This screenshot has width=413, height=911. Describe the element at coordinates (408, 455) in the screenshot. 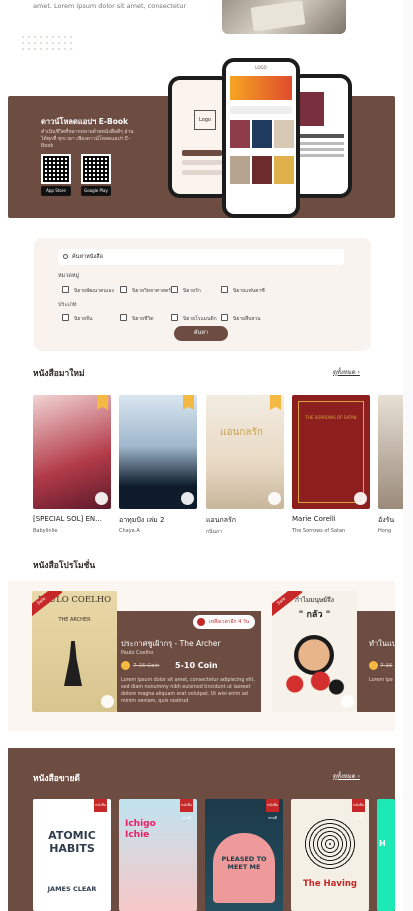

I see `scrollbar` at that location.